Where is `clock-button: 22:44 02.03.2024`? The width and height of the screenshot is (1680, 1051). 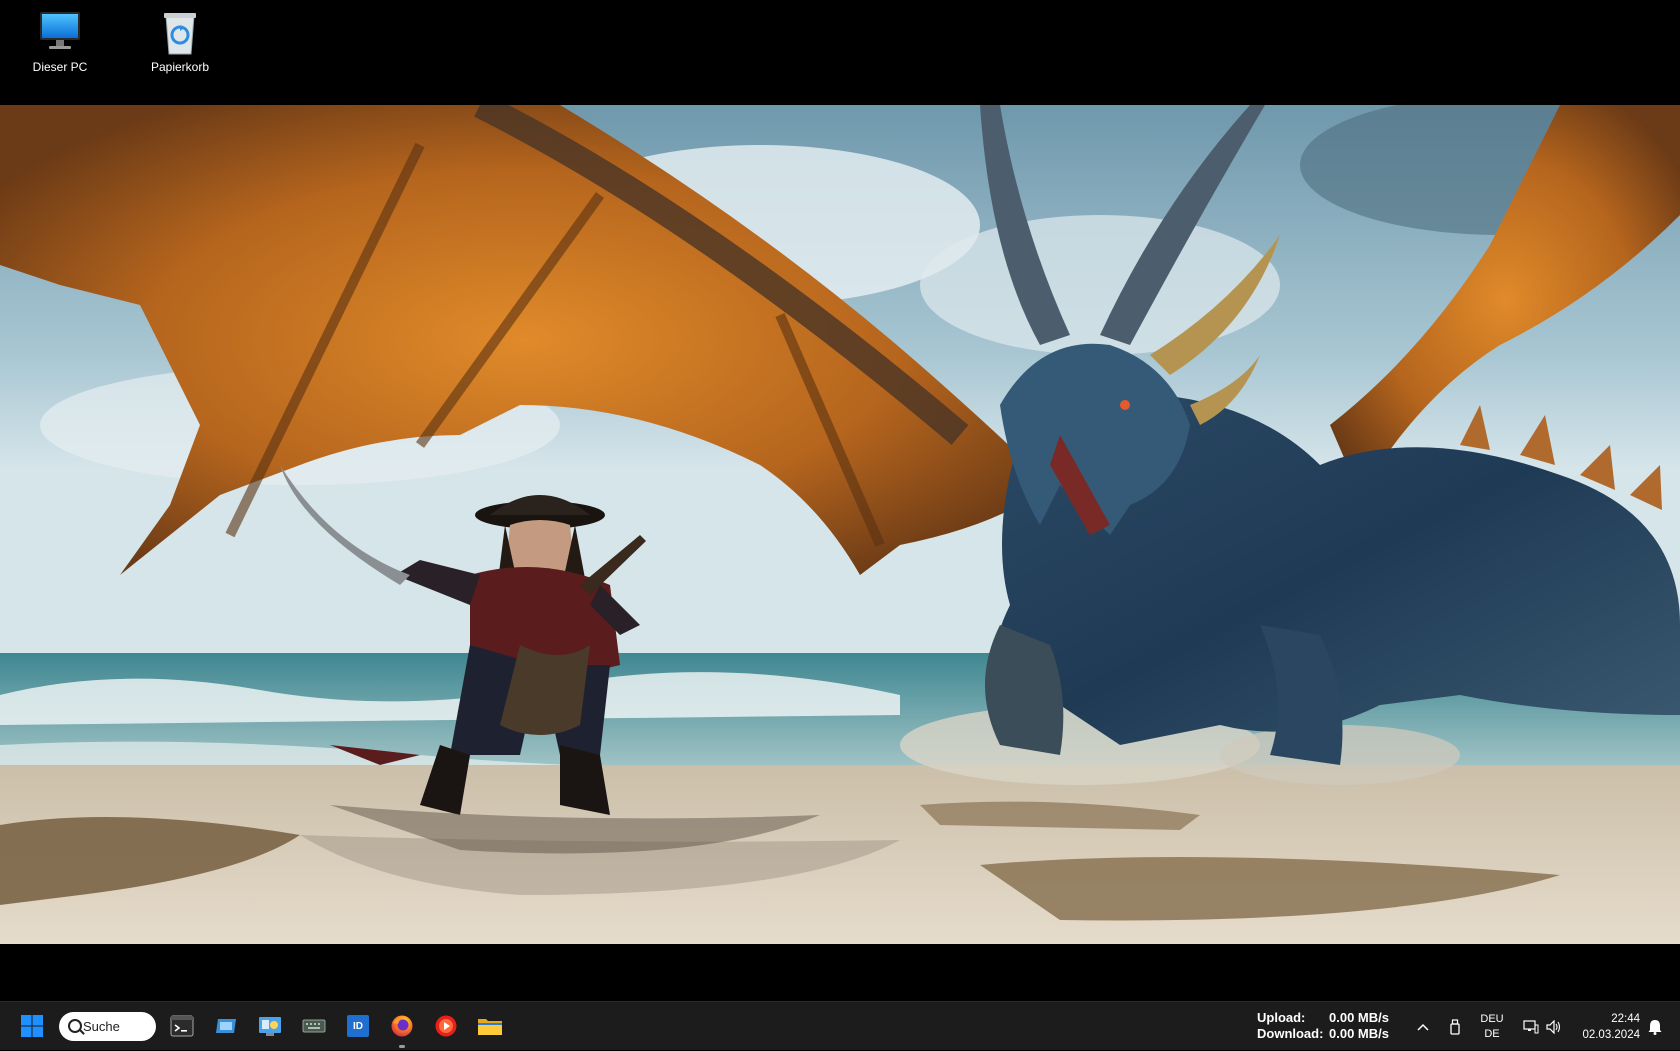 clock-button: 22:44 02.03.2024 is located at coordinates (1605, 1027).